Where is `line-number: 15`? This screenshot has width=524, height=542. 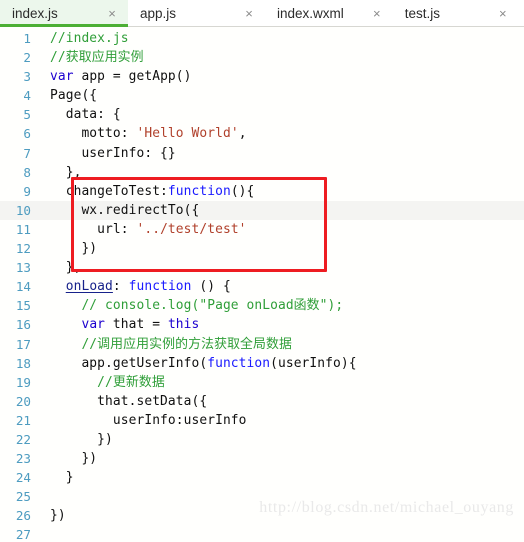 line-number: 15 is located at coordinates (23, 306).